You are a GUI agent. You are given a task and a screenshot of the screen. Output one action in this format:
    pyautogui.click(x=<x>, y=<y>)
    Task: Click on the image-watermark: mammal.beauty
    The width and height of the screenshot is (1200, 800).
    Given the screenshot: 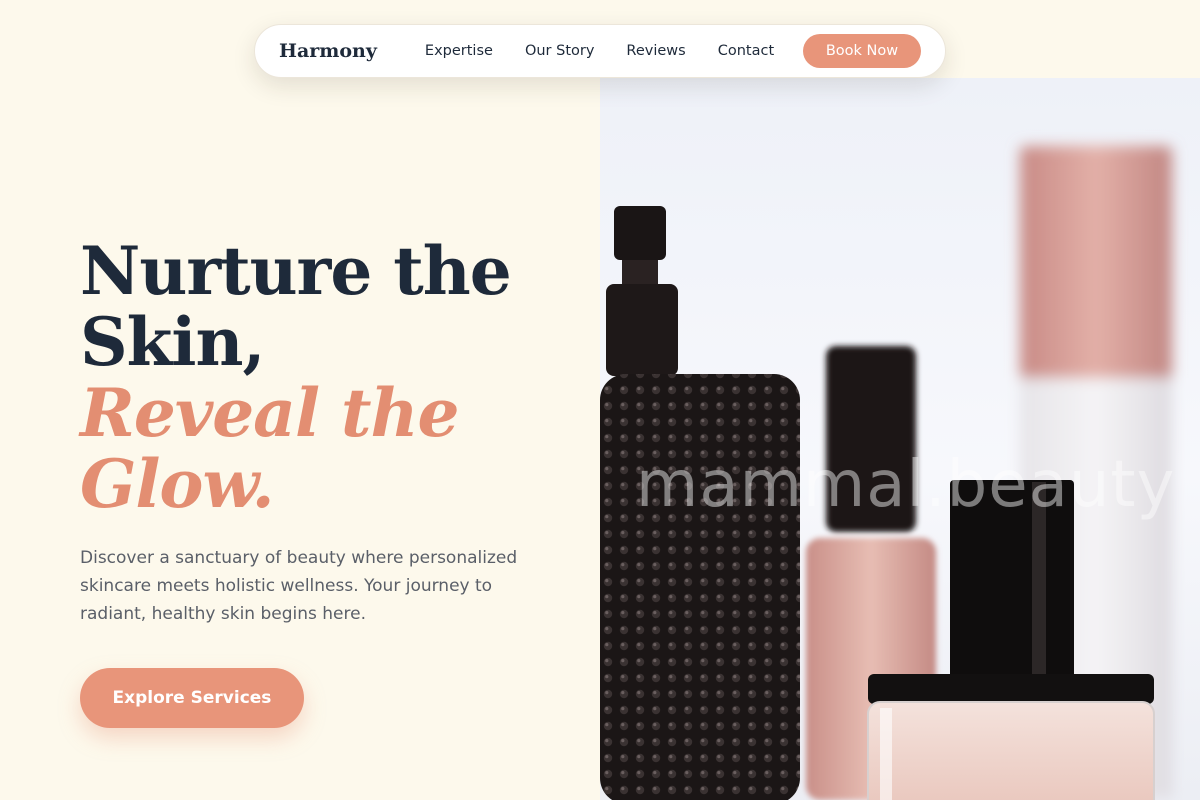 What is the action you would take?
    pyautogui.click(x=906, y=485)
    